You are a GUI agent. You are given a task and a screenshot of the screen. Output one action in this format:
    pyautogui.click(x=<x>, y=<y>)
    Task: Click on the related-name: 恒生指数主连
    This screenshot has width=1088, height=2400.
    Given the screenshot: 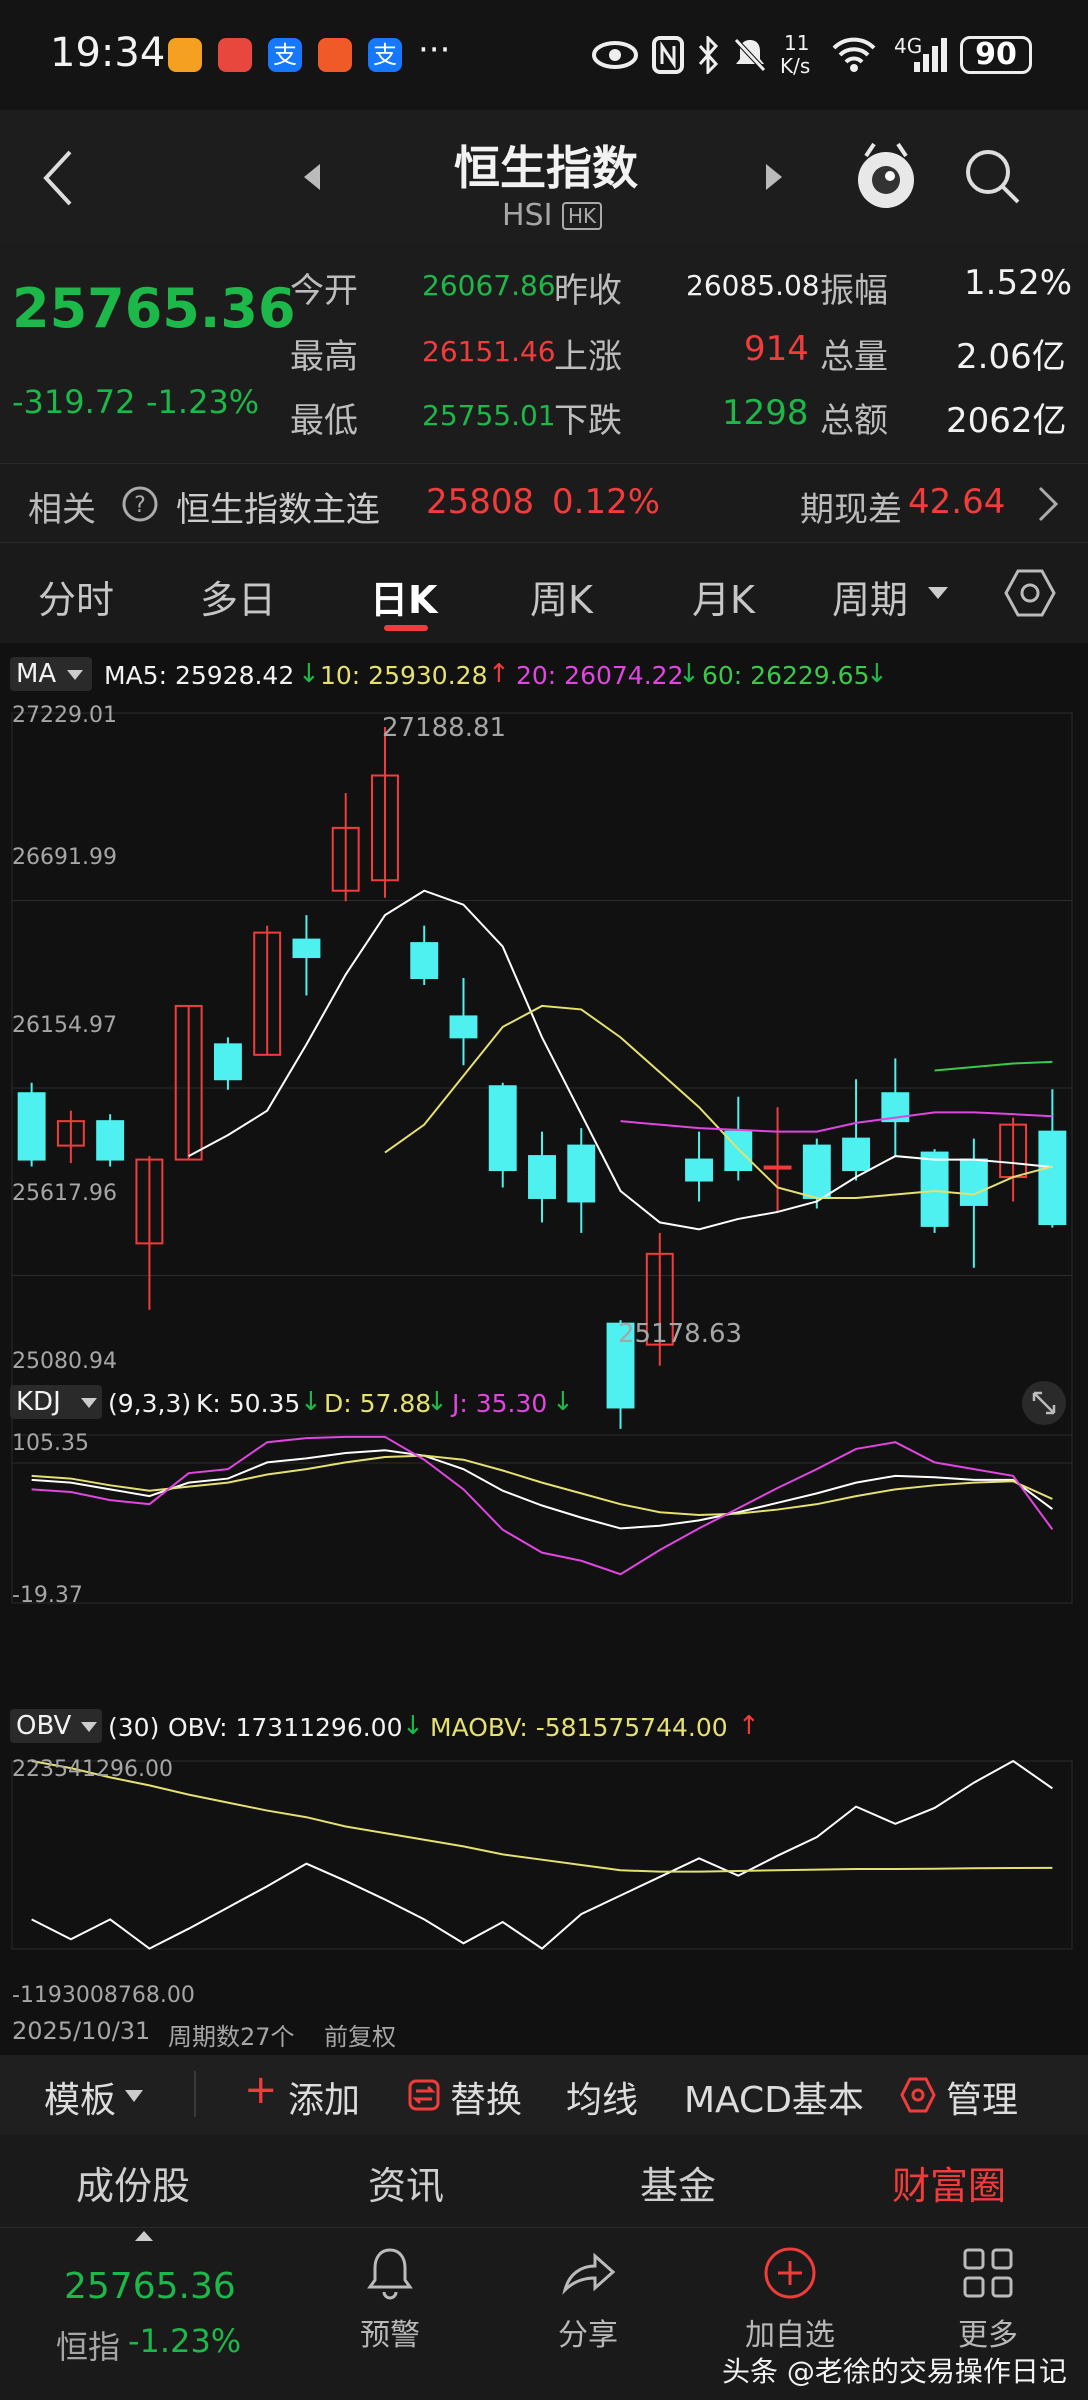 What is the action you would take?
    pyautogui.click(x=278, y=510)
    